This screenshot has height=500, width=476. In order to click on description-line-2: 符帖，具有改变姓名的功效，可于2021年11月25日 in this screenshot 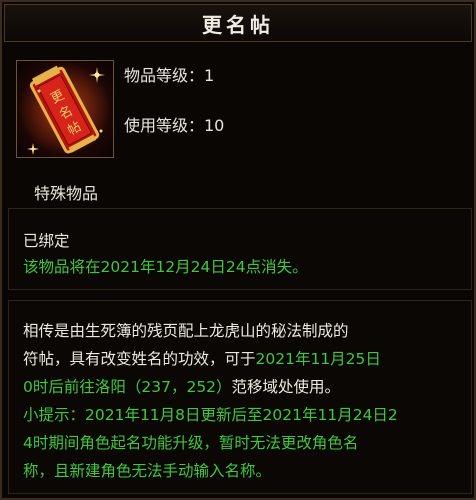, I will do `click(202, 358)`.